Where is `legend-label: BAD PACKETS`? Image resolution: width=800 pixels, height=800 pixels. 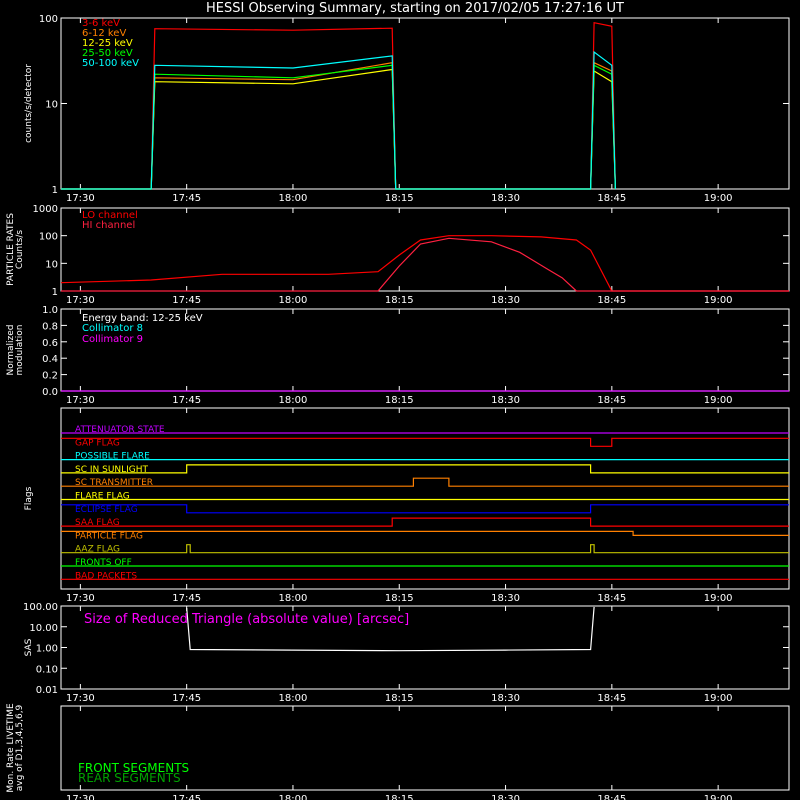 legend-label: BAD PACKETS is located at coordinates (106, 576).